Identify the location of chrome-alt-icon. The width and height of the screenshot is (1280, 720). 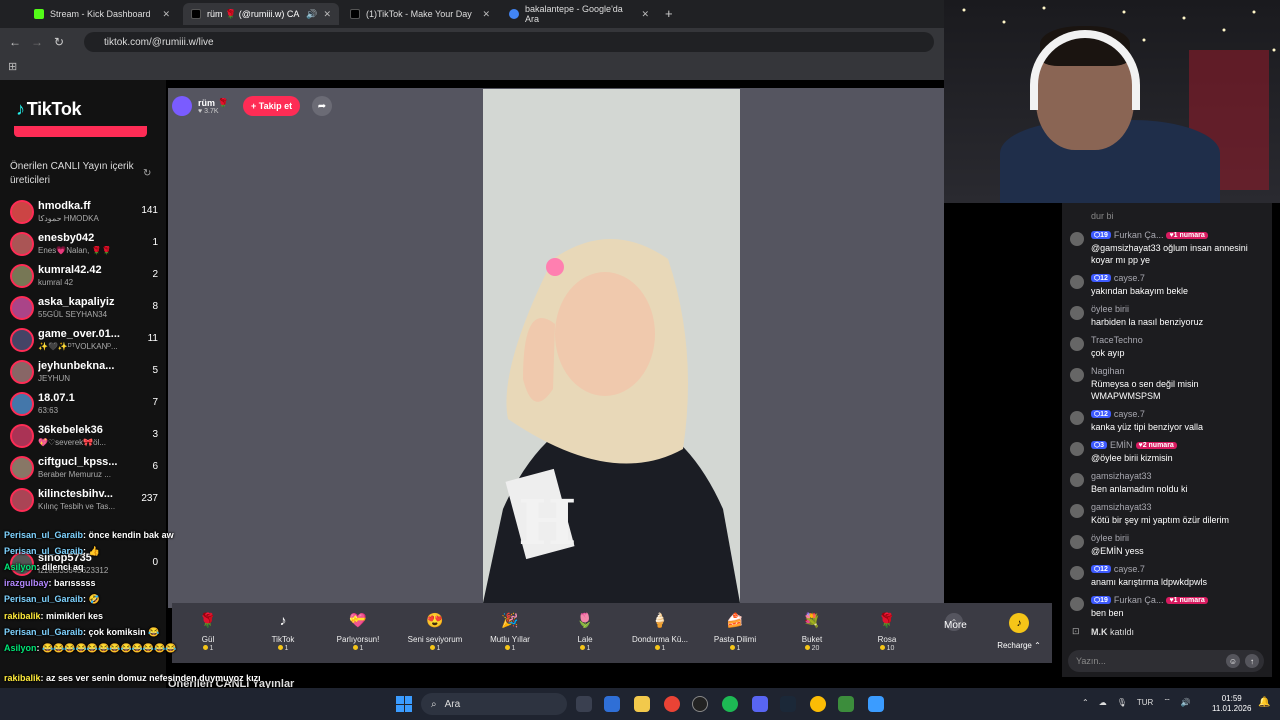
(818, 704).